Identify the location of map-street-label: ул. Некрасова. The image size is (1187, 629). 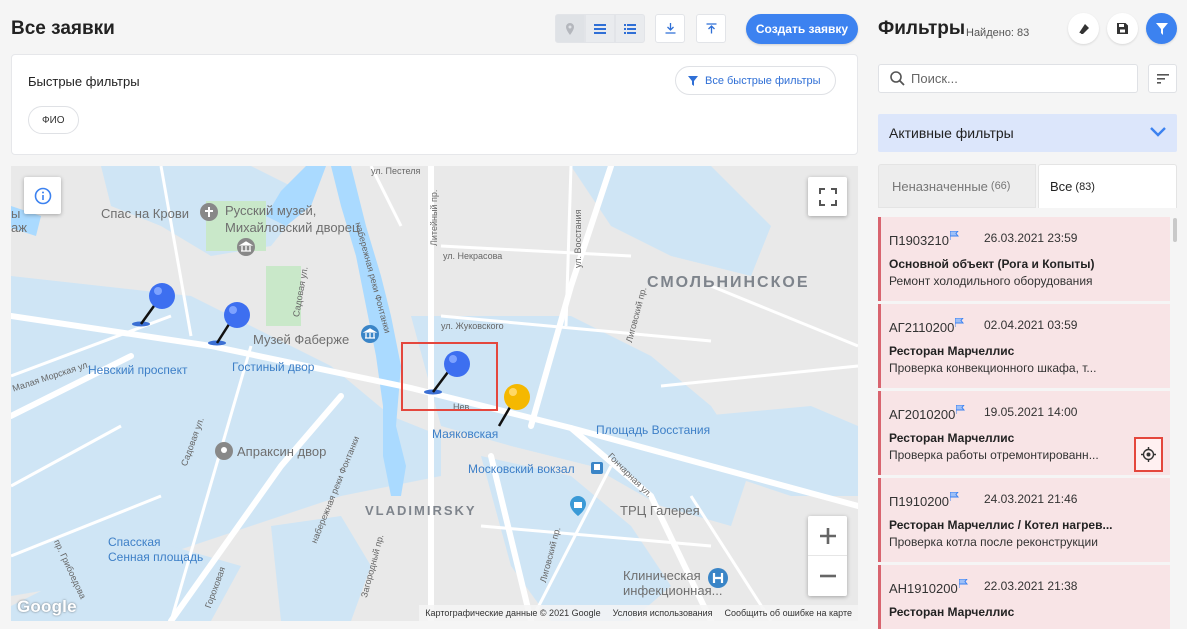
(473, 256).